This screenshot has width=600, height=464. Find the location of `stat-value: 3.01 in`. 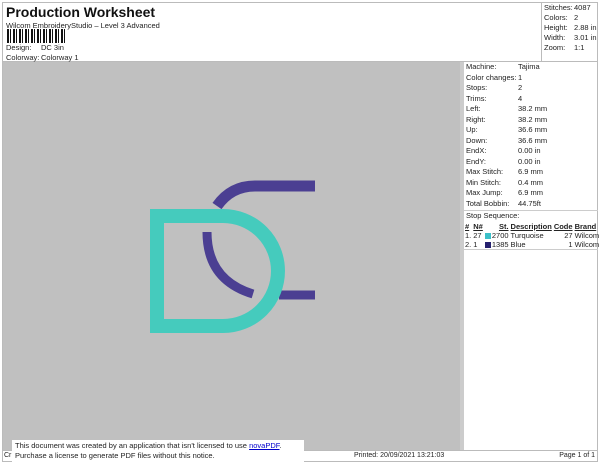

stat-value: 3.01 in is located at coordinates (585, 37).